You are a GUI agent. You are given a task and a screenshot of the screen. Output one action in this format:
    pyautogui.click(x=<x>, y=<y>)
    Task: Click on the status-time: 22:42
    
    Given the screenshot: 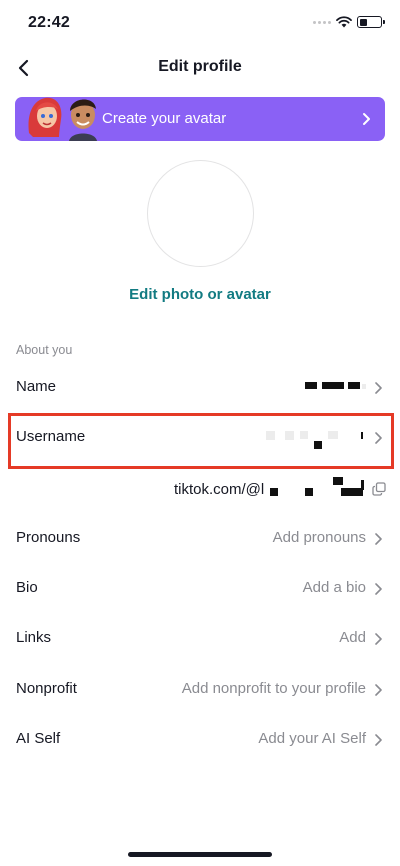 What is the action you would take?
    pyautogui.click(x=49, y=22)
    